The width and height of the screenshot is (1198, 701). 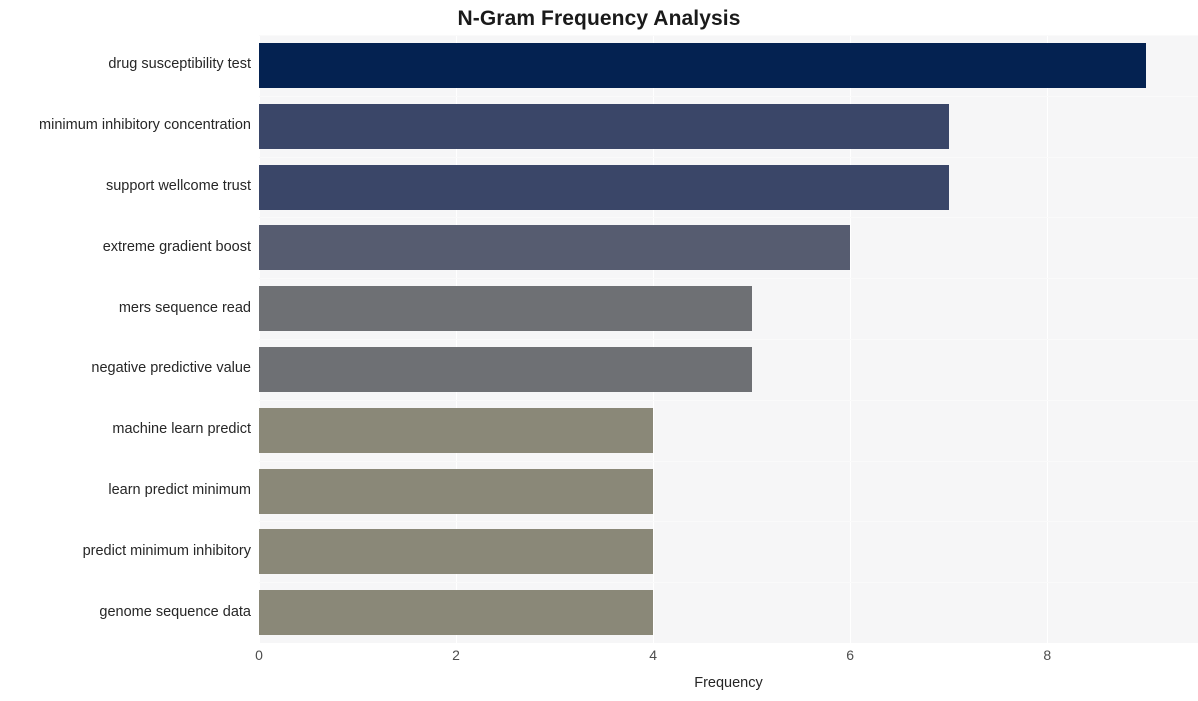 What do you see at coordinates (176, 246) in the screenshot?
I see `y-axis-tick-label: extreme gradient boost` at bounding box center [176, 246].